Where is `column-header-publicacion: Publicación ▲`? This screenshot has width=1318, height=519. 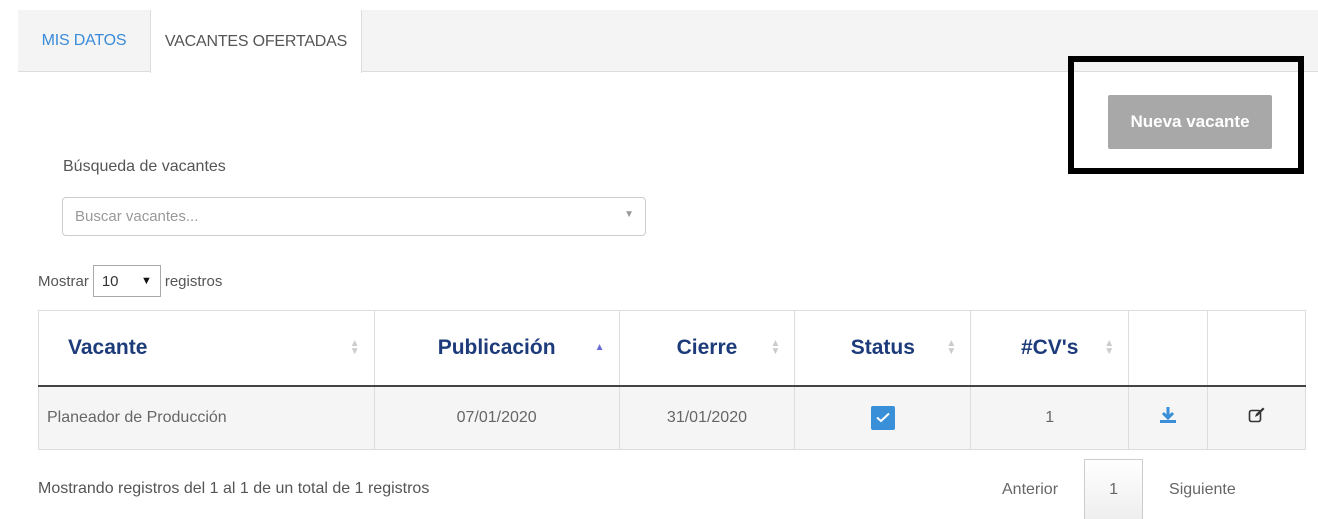 column-header-publicacion: Publicación ▲ is located at coordinates (496, 348).